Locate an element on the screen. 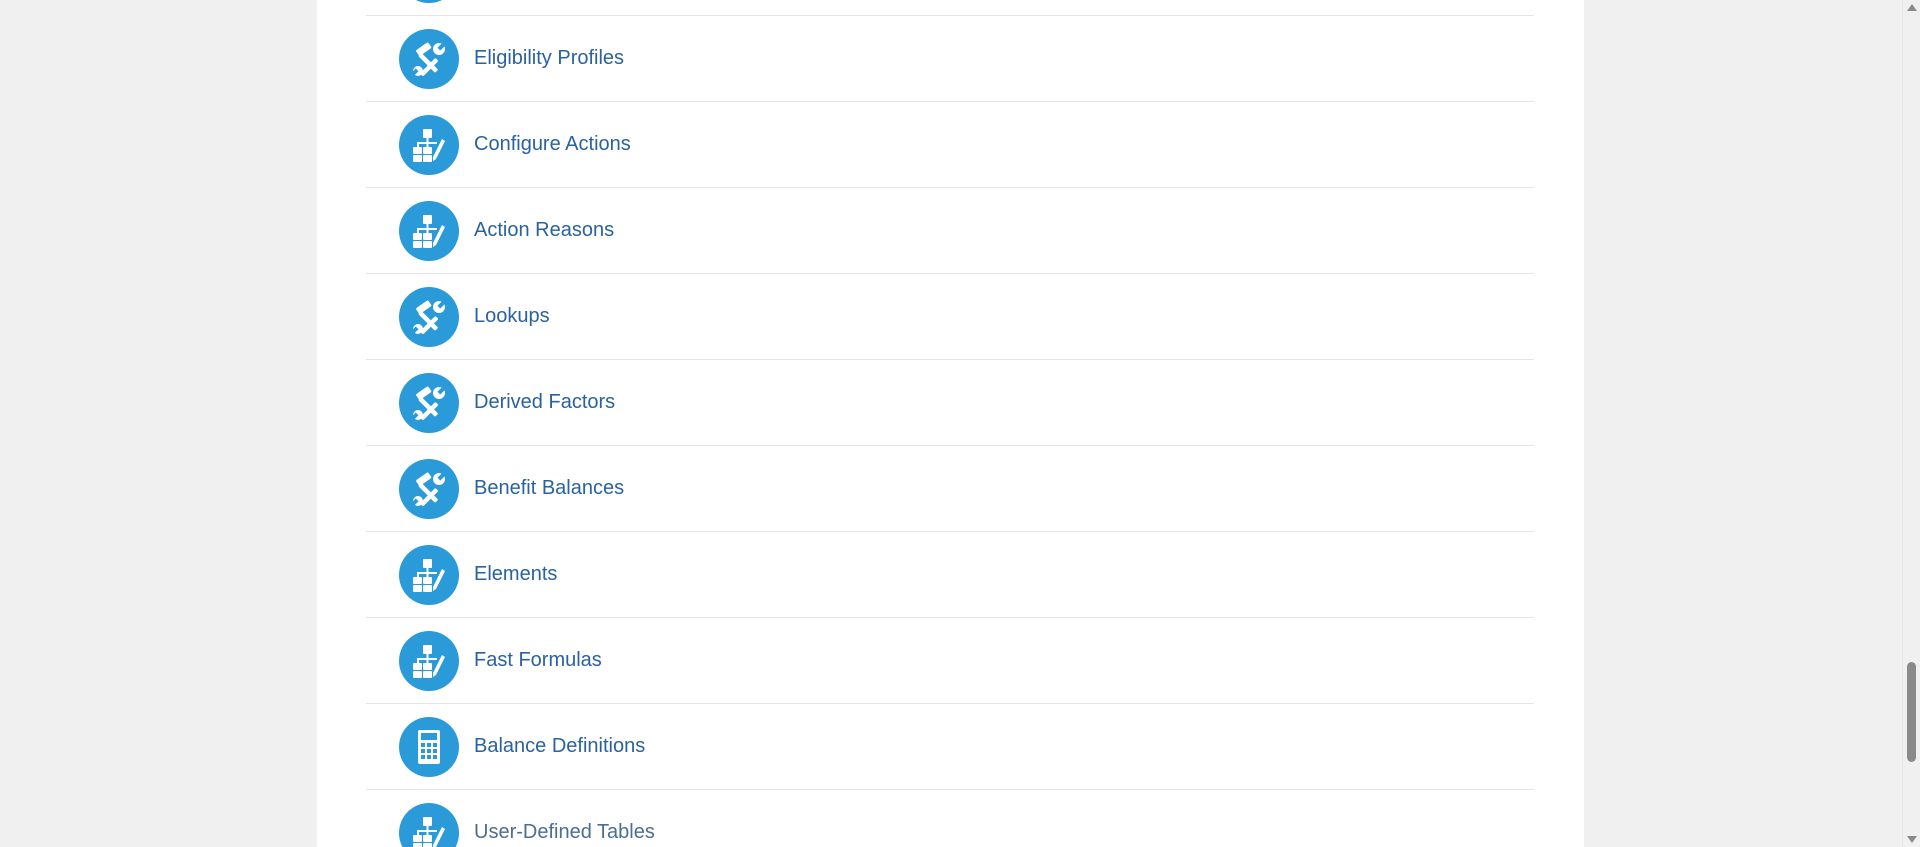 The width and height of the screenshot is (1920, 847). list-item-label: Lookups is located at coordinates (512, 316).